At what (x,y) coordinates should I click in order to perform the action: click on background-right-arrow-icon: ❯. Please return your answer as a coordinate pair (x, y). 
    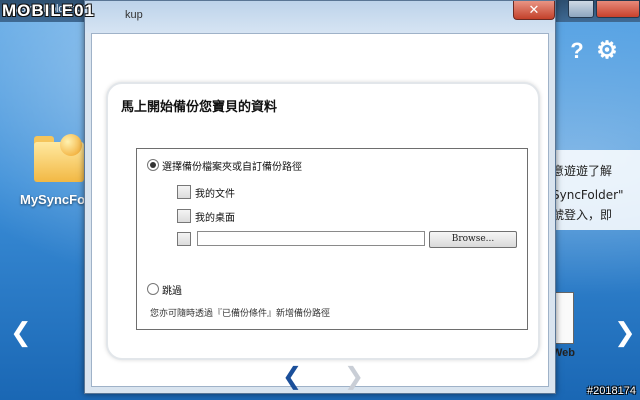
    Looking at the image, I should click on (625, 333).